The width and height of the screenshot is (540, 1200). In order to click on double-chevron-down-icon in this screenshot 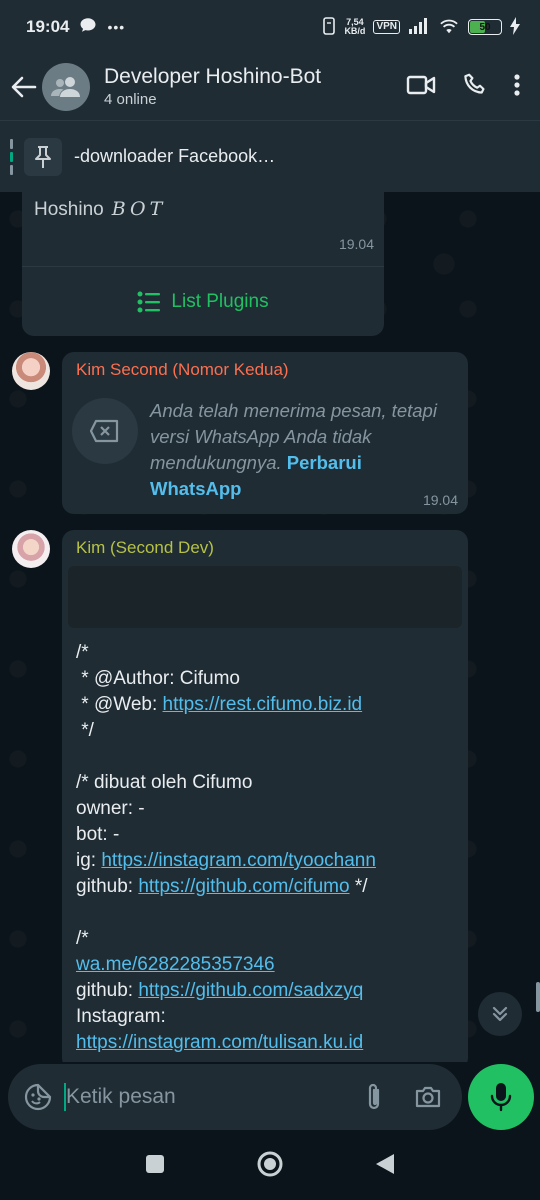, I will do `click(500, 1014)`.